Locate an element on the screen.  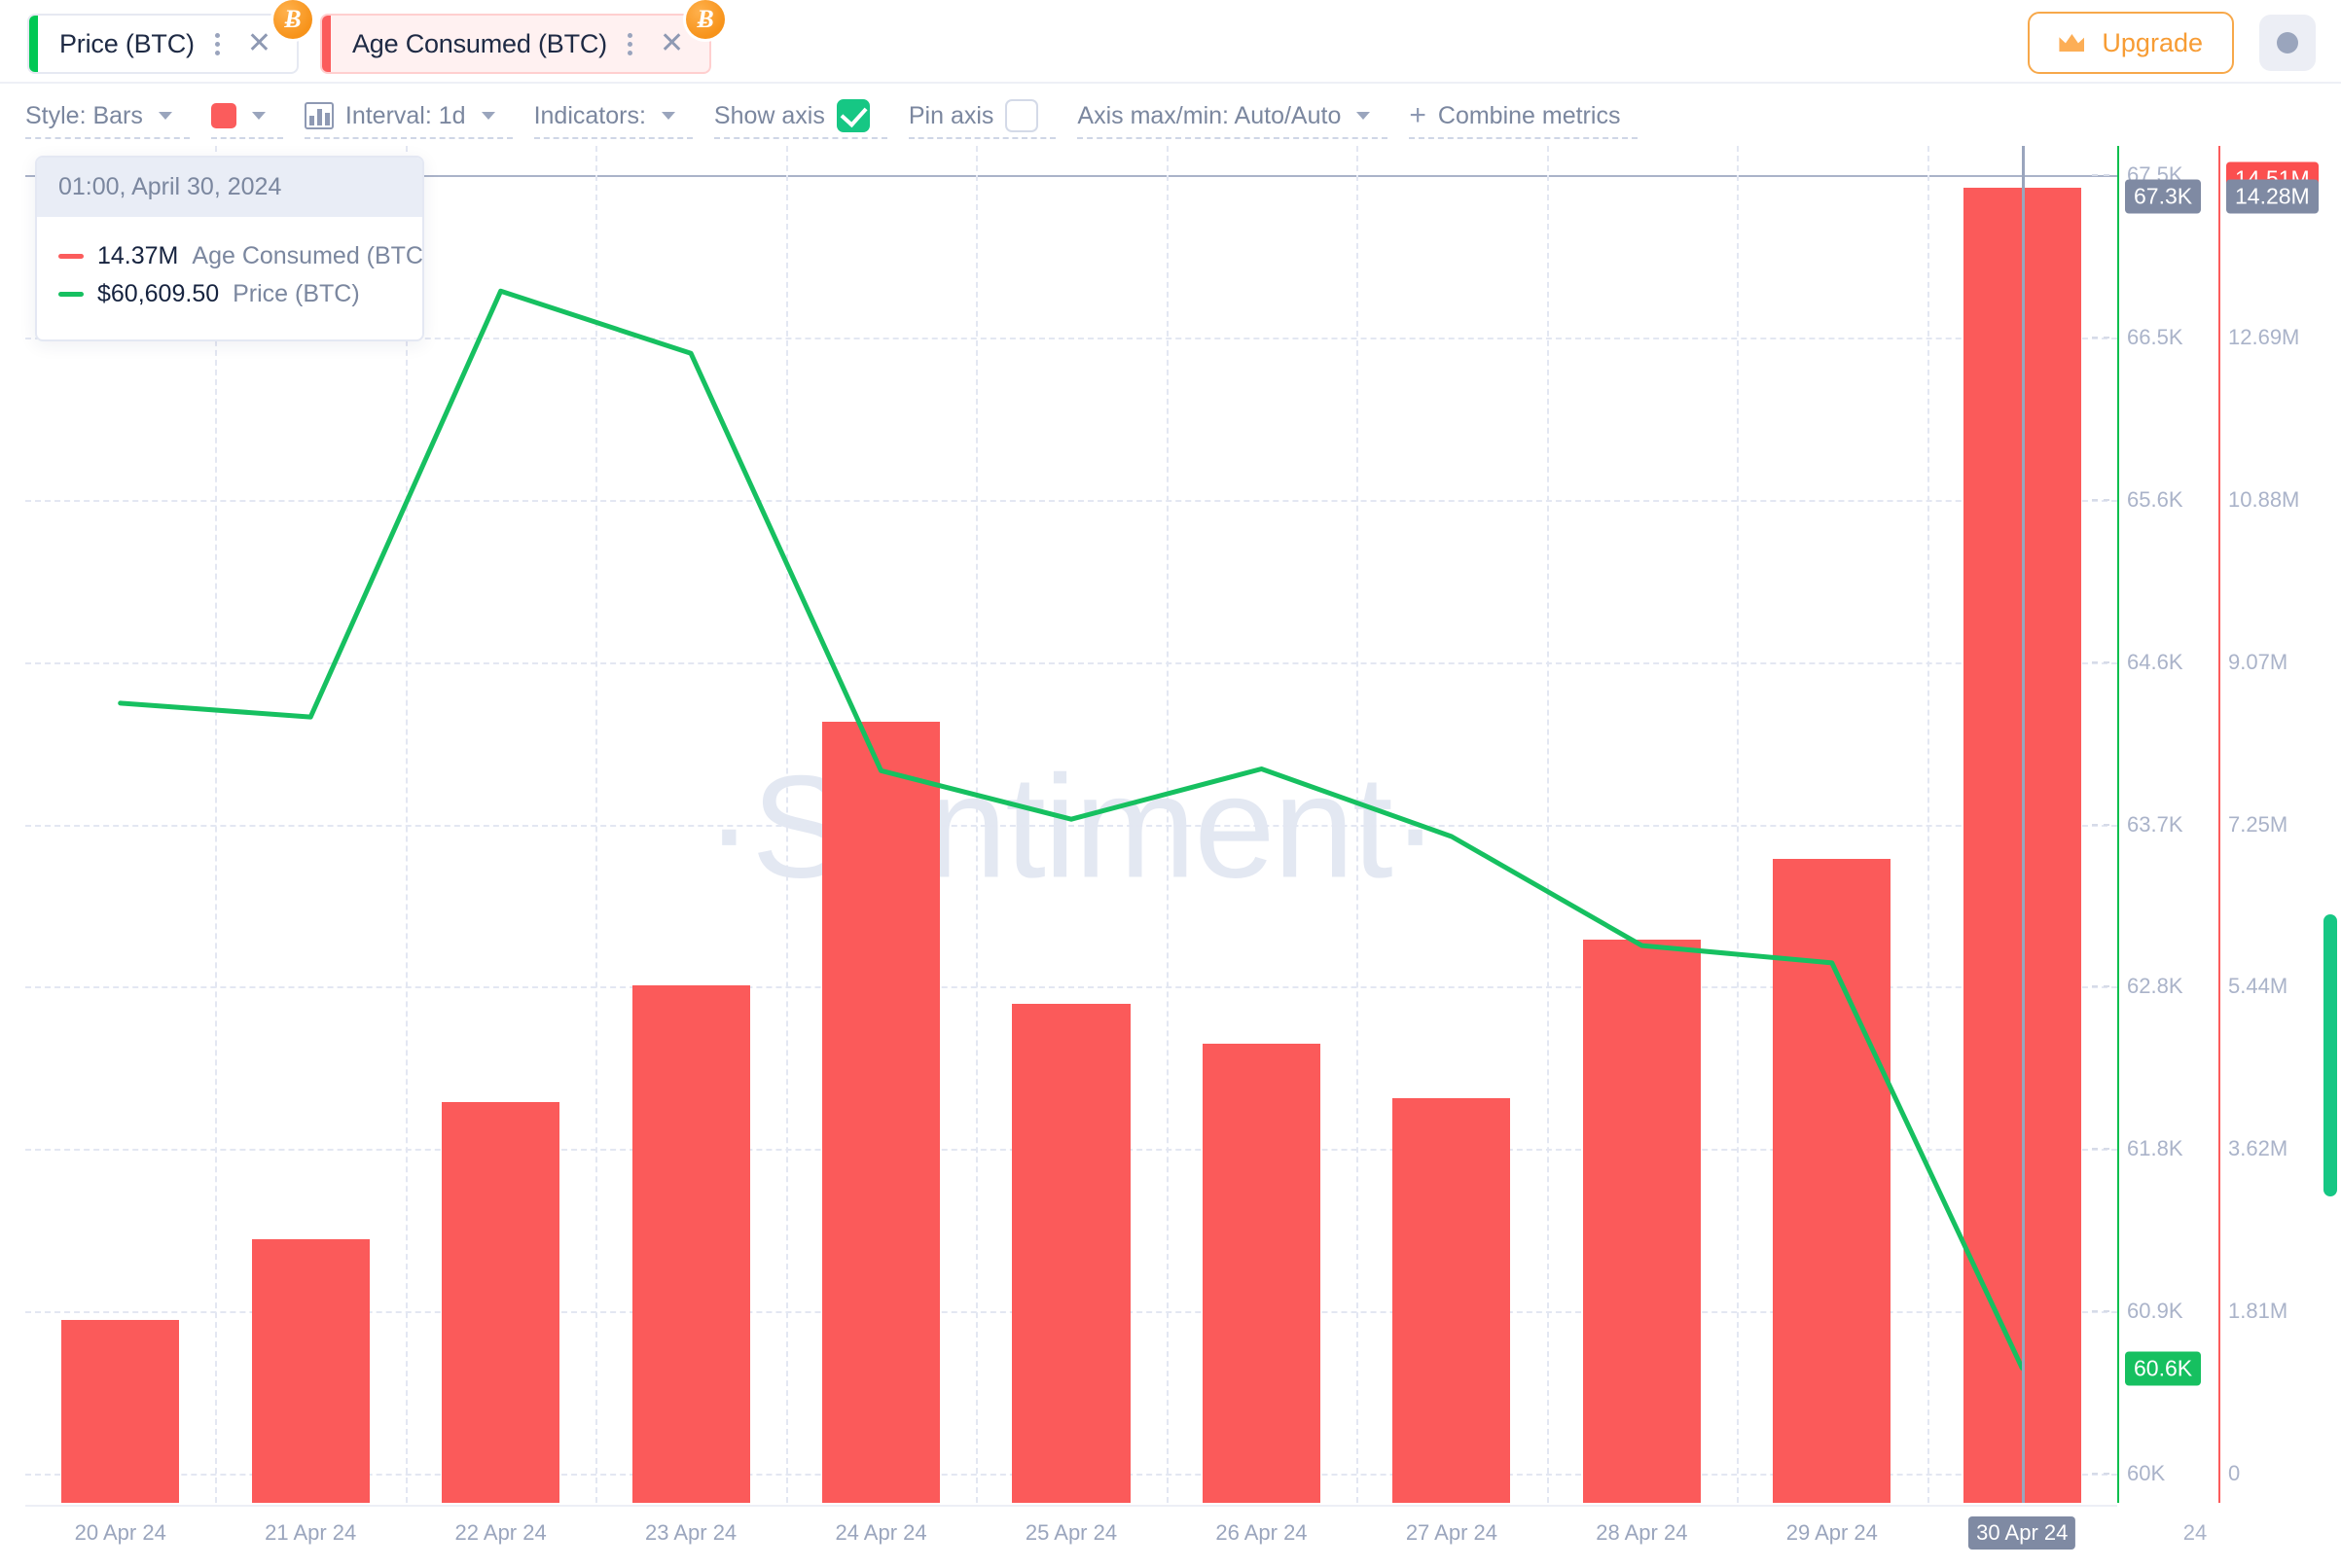
crown-icon is located at coordinates (2072, 43).